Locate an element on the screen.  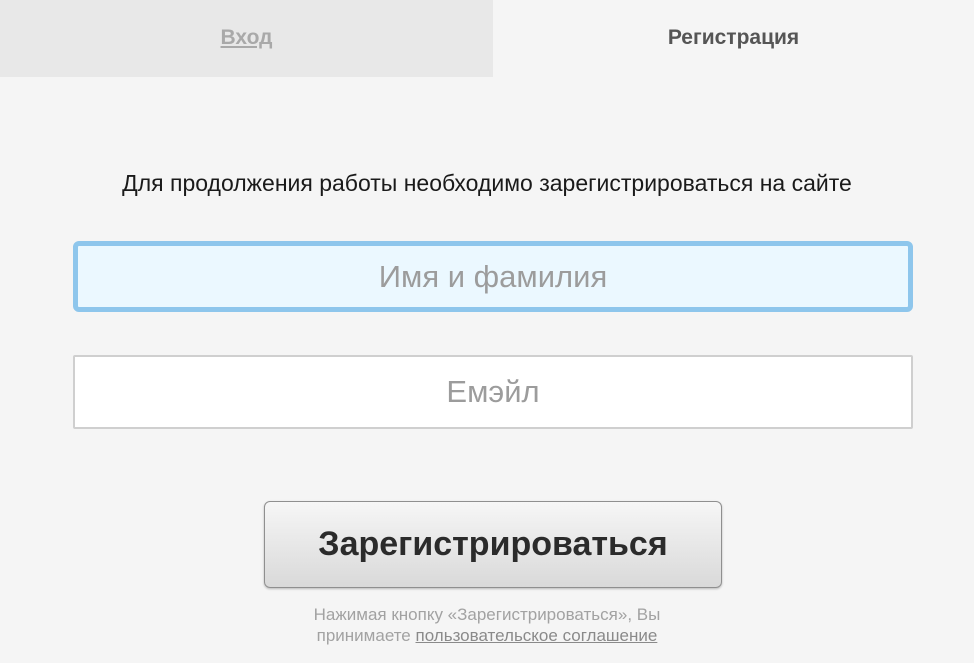
tab-register: Регистрация is located at coordinates (733, 38).